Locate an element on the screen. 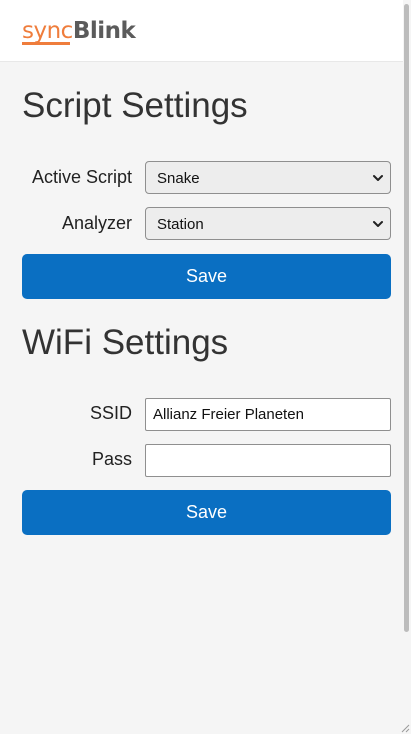 This screenshot has width=411, height=734. pass-label: Pass is located at coordinates (111, 459).